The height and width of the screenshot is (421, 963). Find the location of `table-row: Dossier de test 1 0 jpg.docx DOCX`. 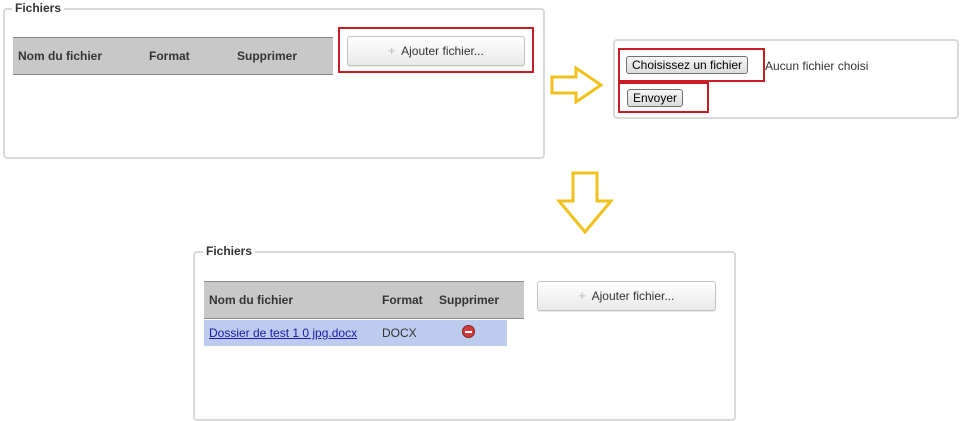

table-row: Dossier de test 1 0 jpg.docx DOCX is located at coordinates (355, 333).